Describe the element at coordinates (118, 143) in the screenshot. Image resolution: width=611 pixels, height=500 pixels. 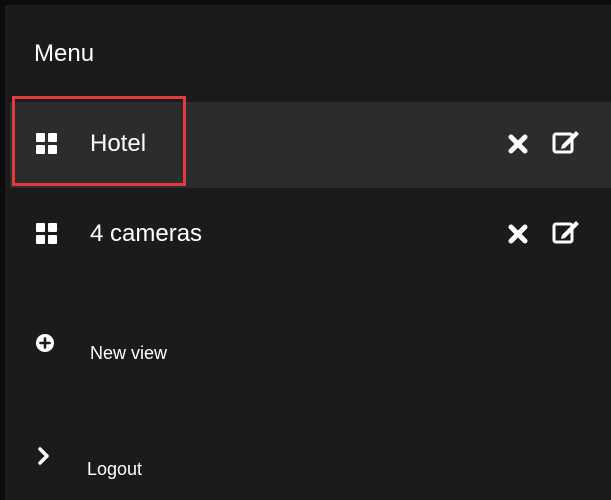
I see `view-label: Hotel` at that location.